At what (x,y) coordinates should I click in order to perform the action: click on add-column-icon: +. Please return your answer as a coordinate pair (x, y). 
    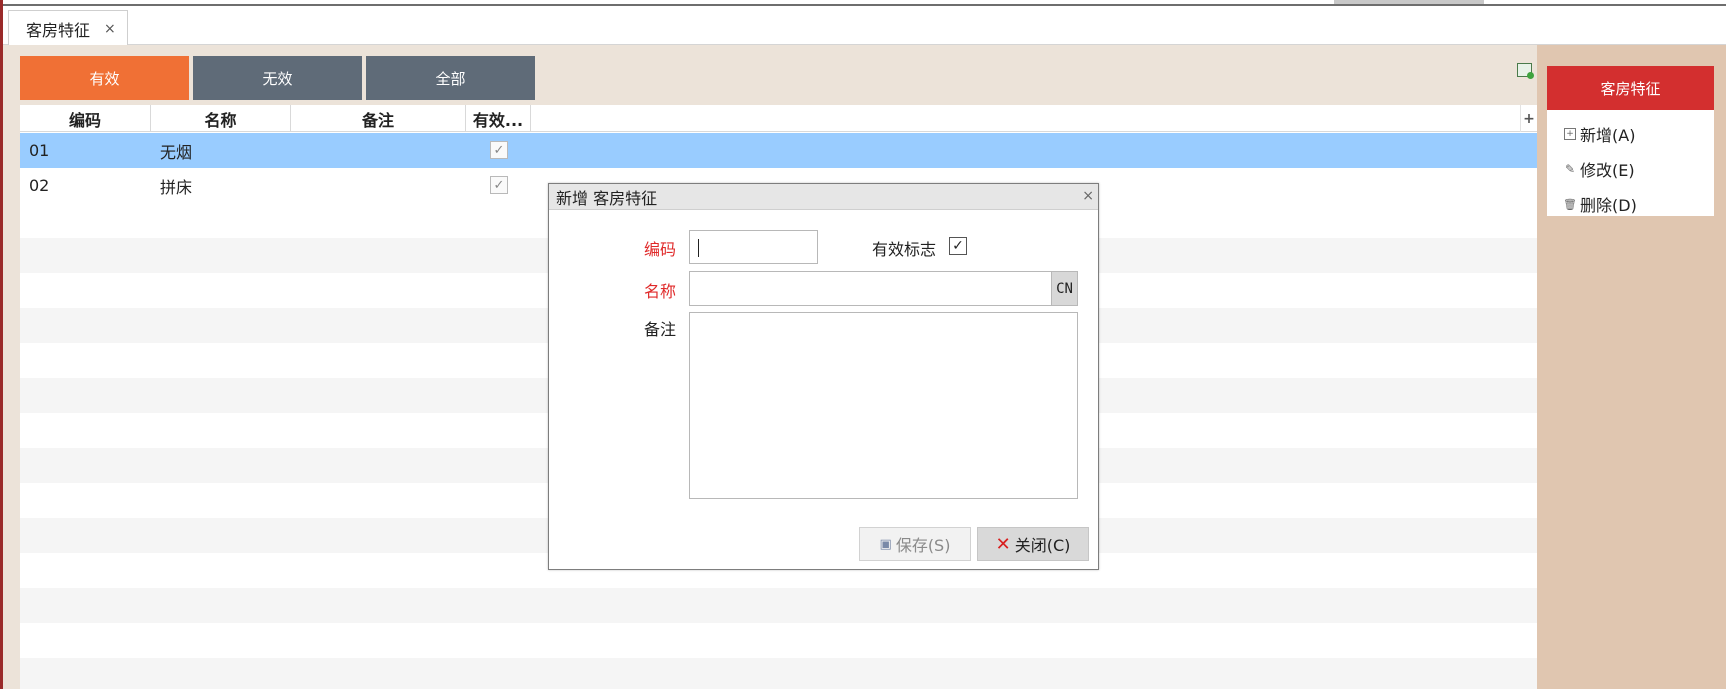
    Looking at the image, I should click on (1528, 118).